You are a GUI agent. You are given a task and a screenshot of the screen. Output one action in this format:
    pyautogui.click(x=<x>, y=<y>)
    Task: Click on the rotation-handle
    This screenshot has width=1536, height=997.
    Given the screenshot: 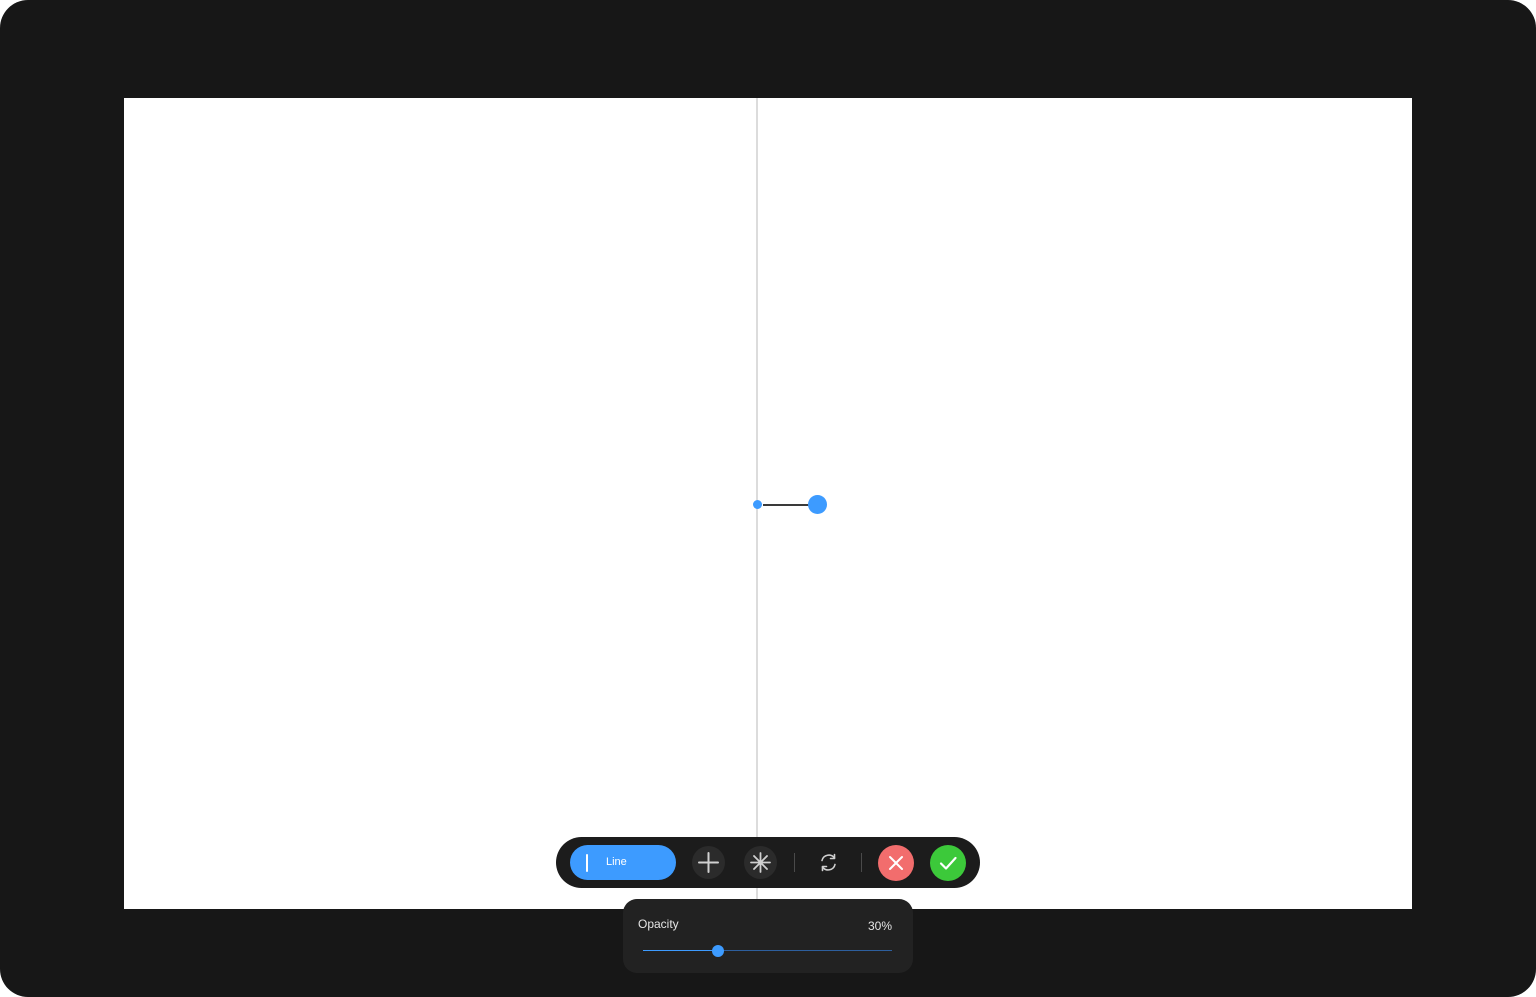 What is the action you would take?
    pyautogui.click(x=817, y=504)
    